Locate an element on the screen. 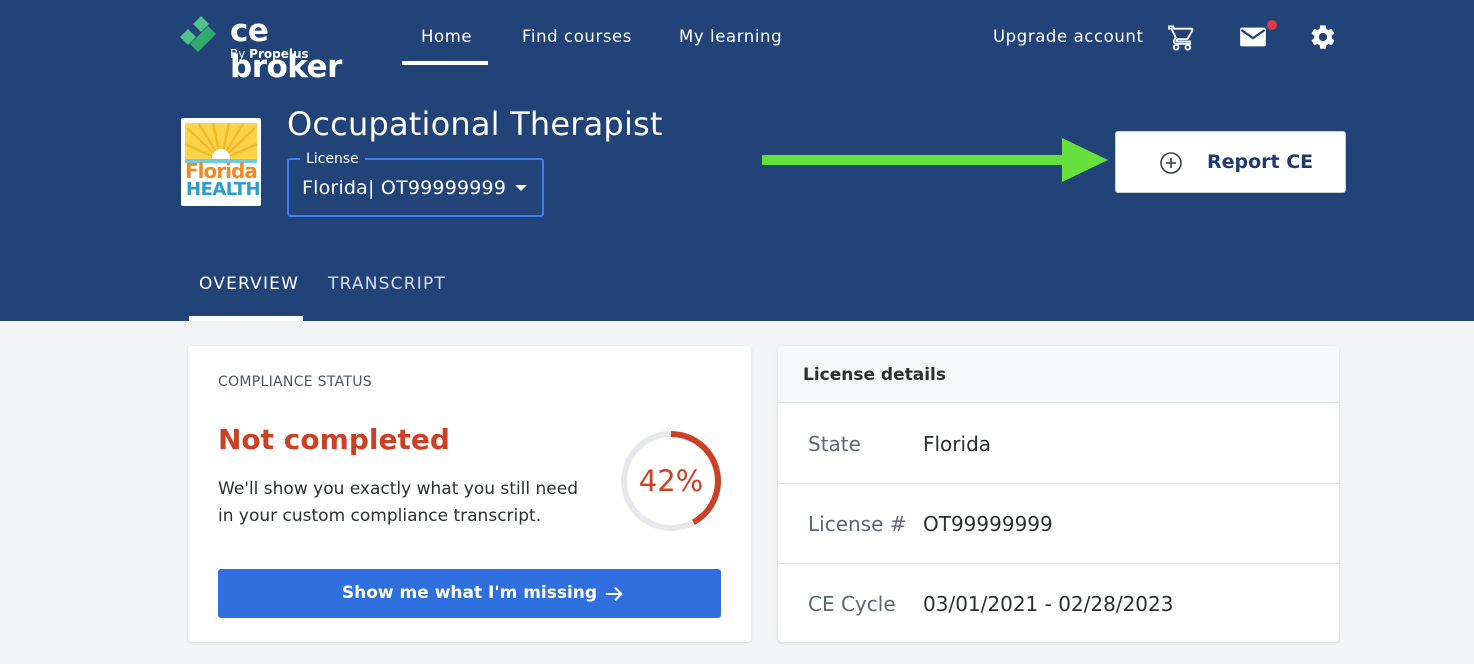  show-missing-label: Show me what I'm missing is located at coordinates (469, 593).